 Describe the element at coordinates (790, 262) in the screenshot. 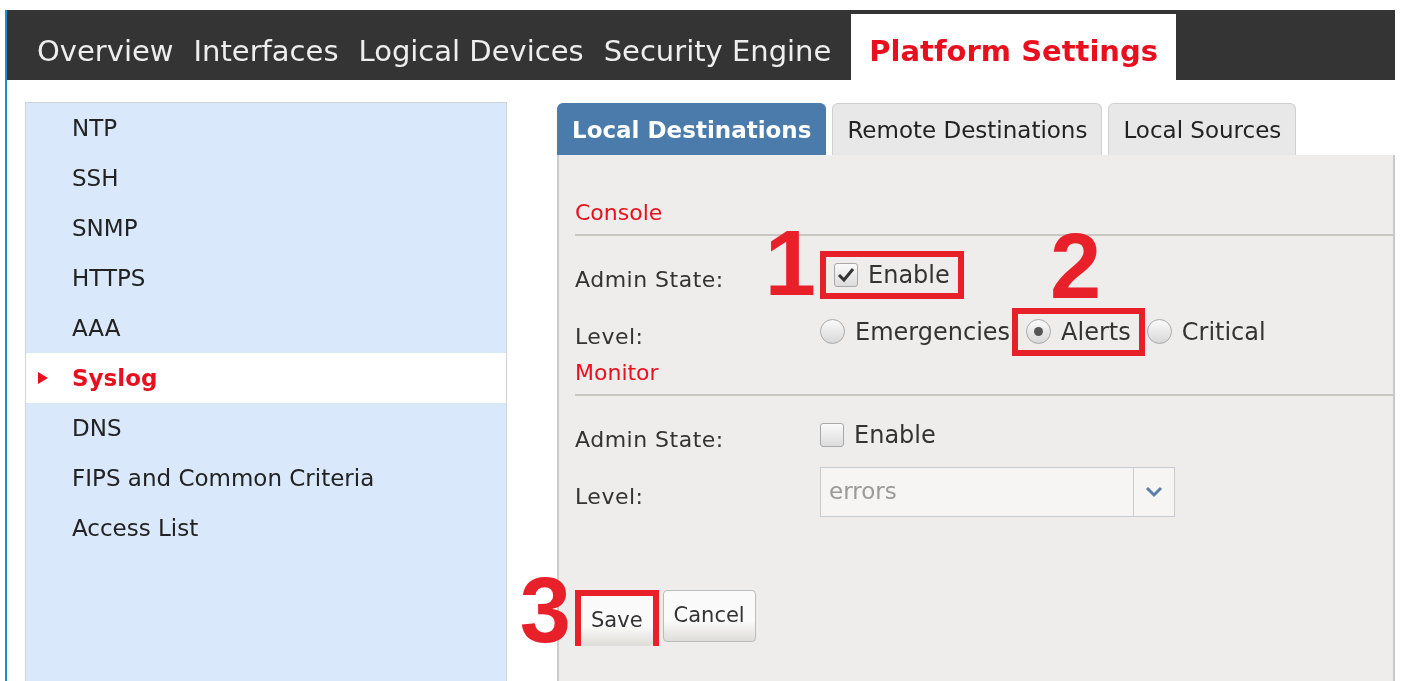

I see `annotation-number: 1` at that location.